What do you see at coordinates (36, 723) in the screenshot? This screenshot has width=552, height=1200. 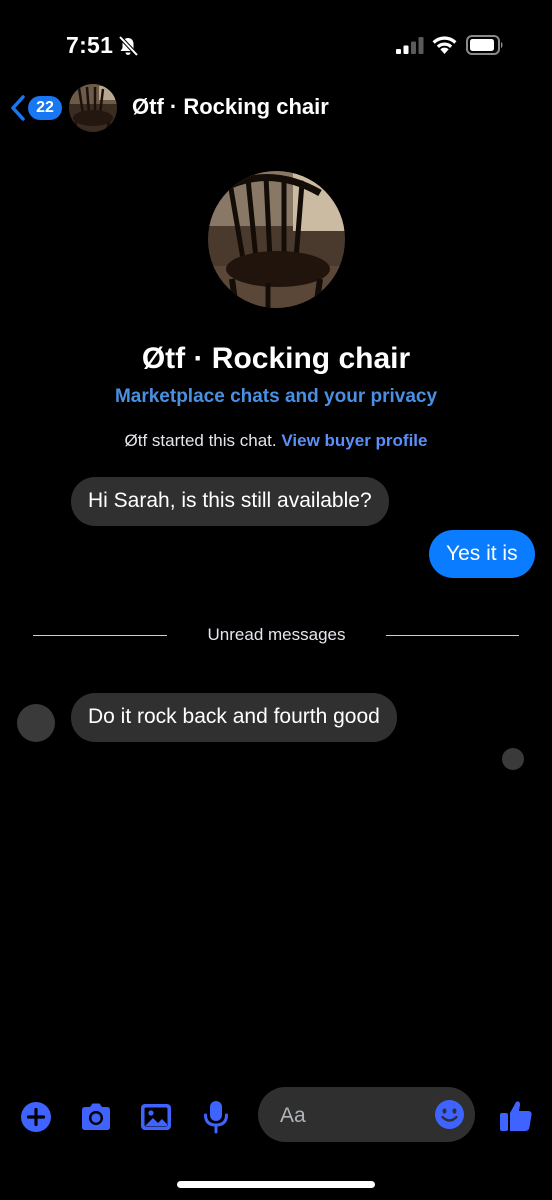 I see `sender-avatar` at bounding box center [36, 723].